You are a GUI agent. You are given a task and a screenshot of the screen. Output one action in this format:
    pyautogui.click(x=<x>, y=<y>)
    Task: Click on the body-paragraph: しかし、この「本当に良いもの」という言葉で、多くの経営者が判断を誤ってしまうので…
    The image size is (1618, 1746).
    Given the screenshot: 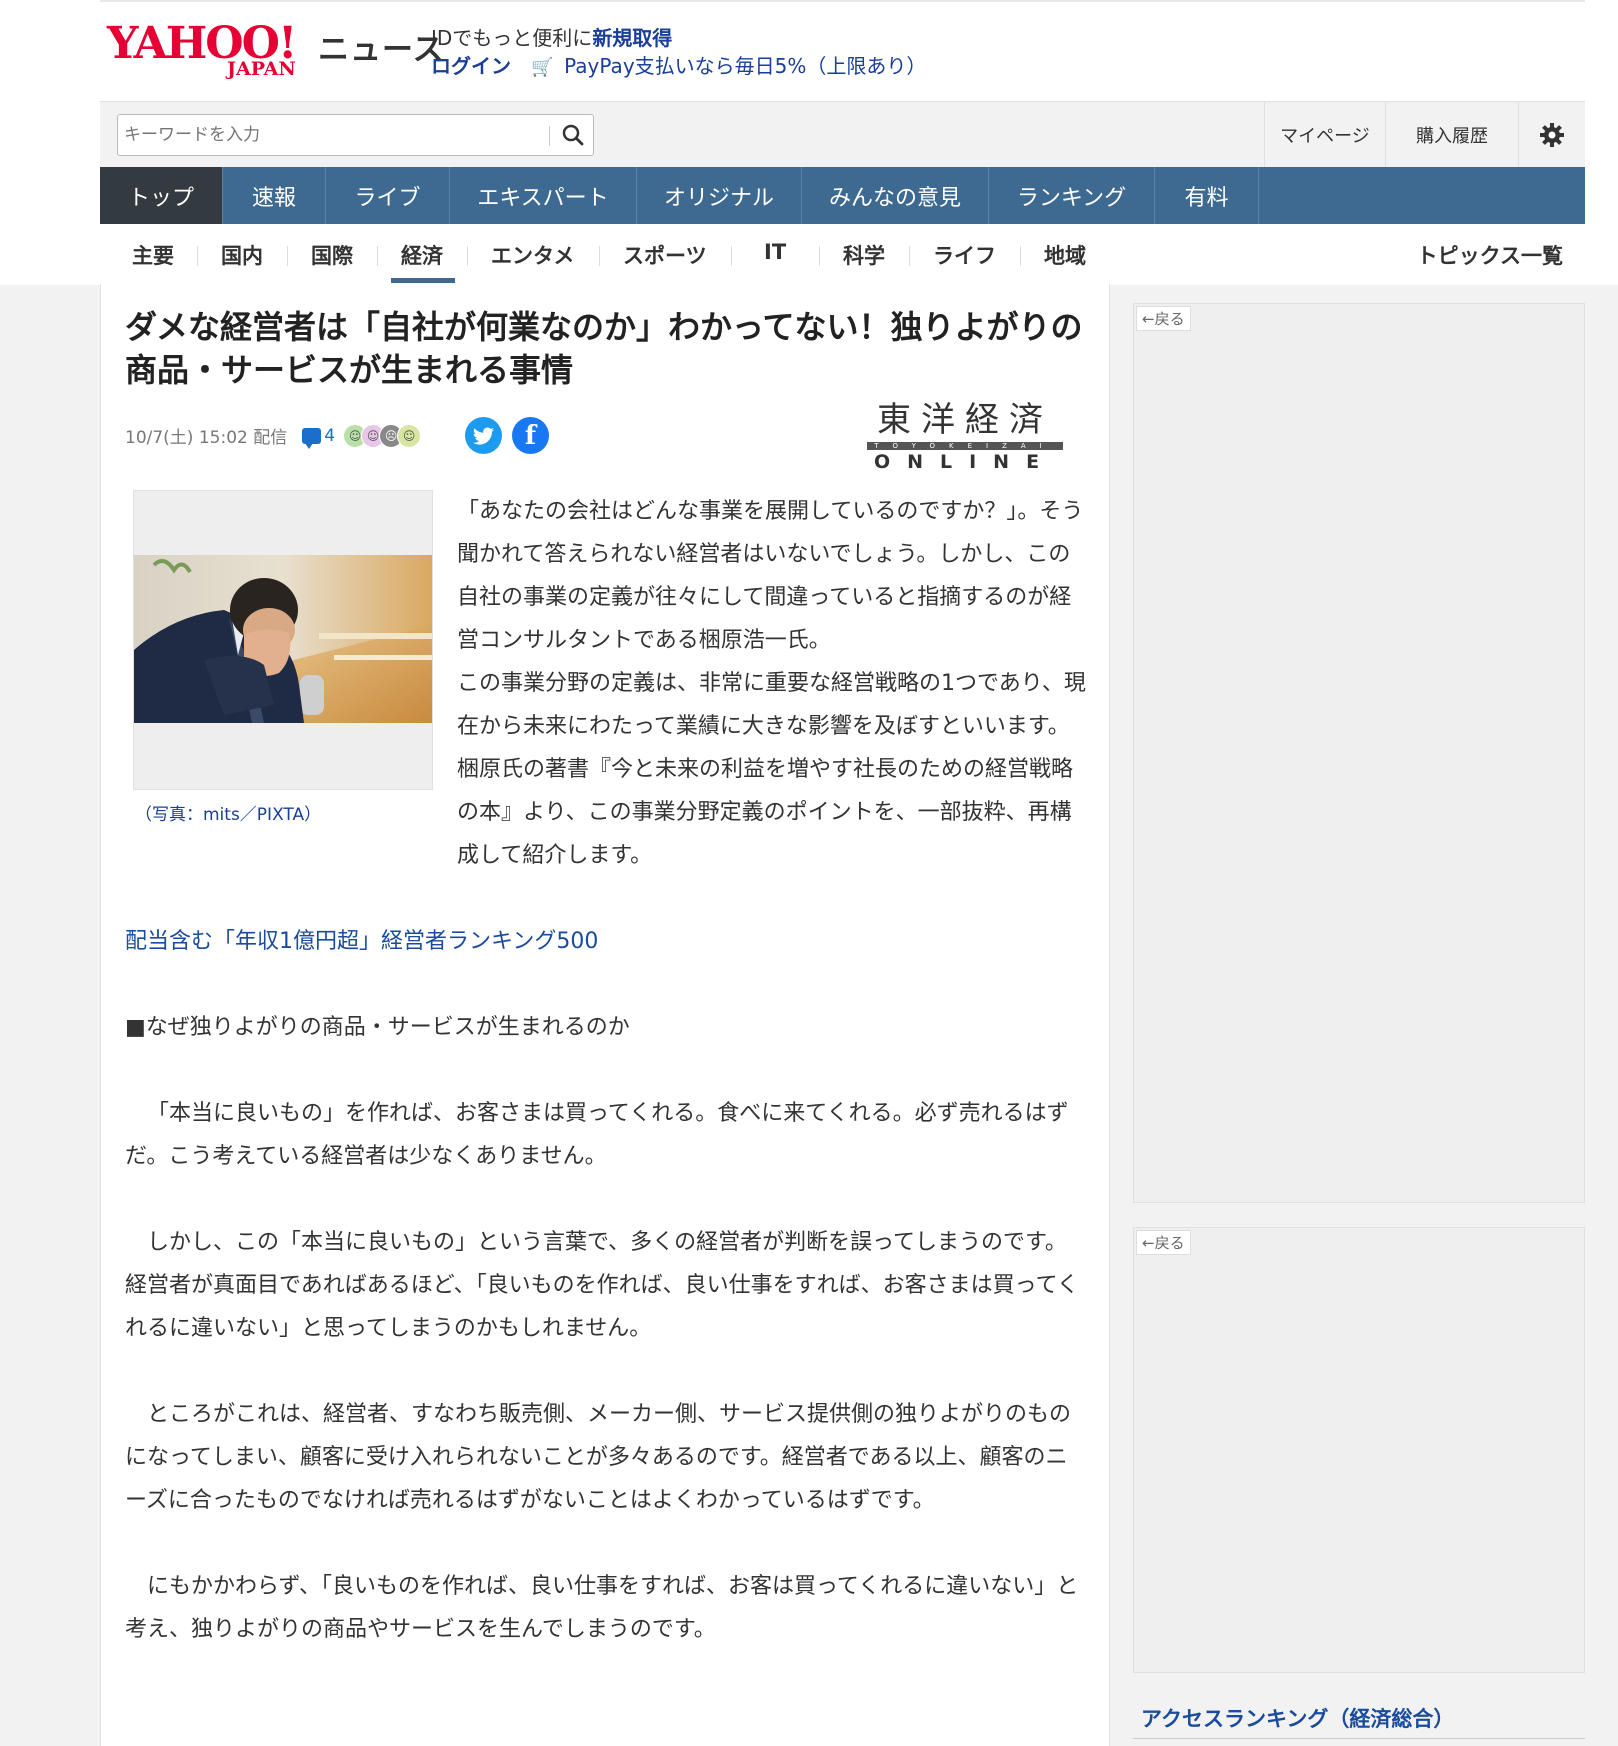 What is the action you would take?
    pyautogui.click(x=602, y=1285)
    